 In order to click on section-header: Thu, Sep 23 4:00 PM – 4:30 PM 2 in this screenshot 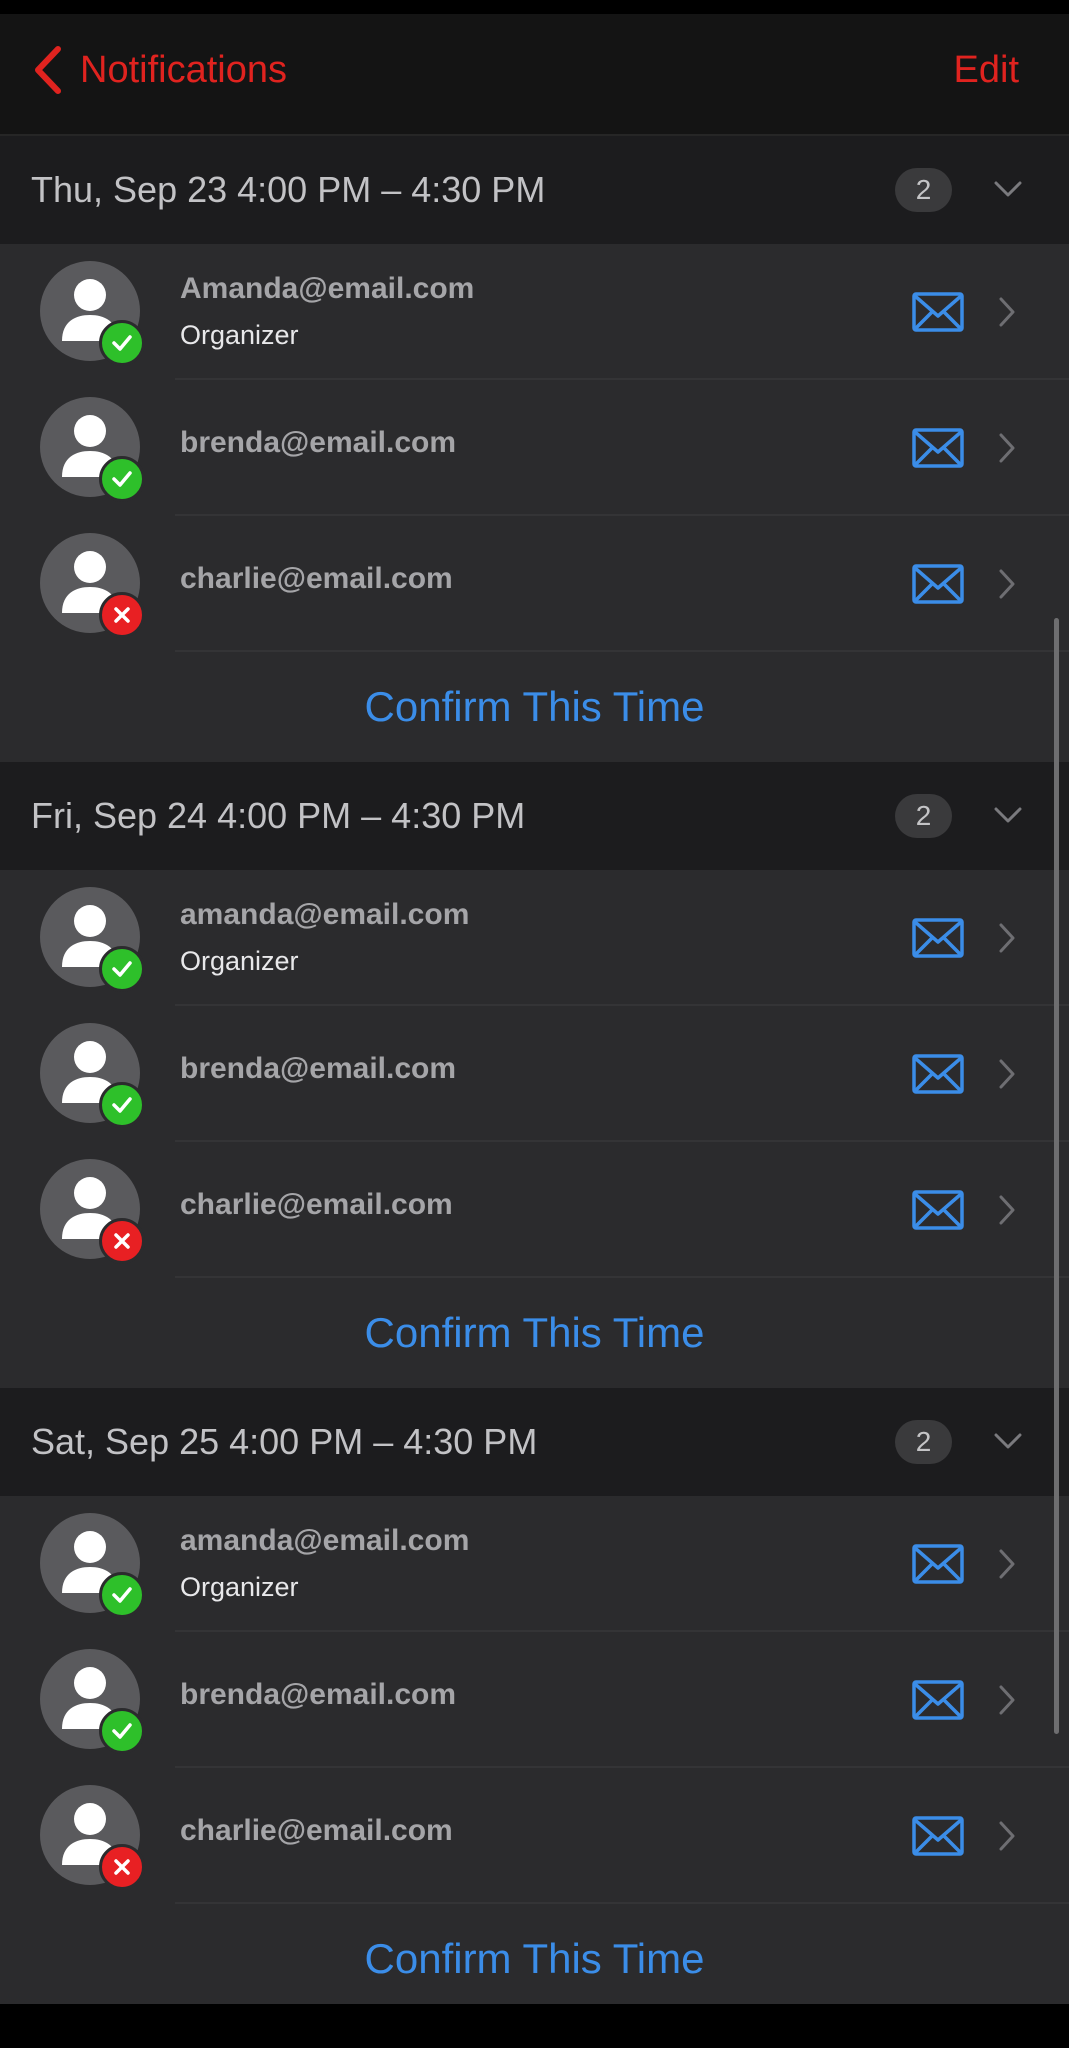, I will do `click(534, 190)`.